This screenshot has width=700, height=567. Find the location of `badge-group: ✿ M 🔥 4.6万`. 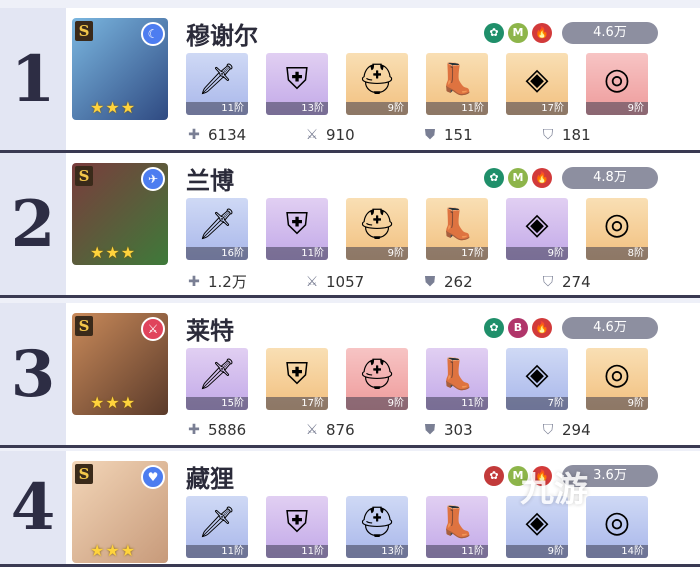

badge-group: ✿ M 🔥 4.6万 is located at coordinates (571, 33).